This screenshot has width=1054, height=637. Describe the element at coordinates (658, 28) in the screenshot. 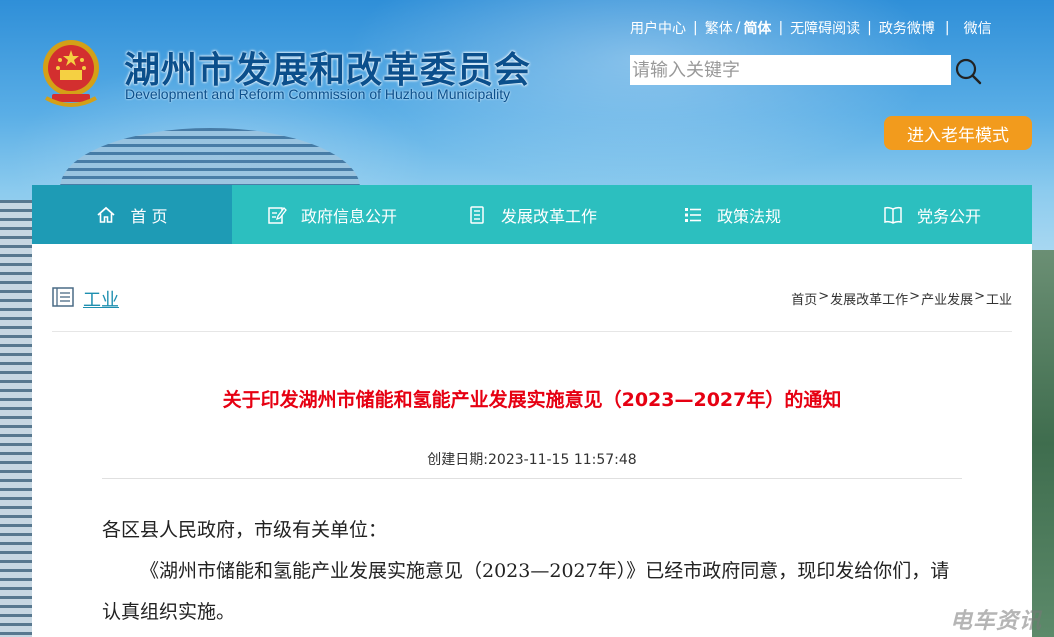

I see `user-center-link: 用户中心` at that location.